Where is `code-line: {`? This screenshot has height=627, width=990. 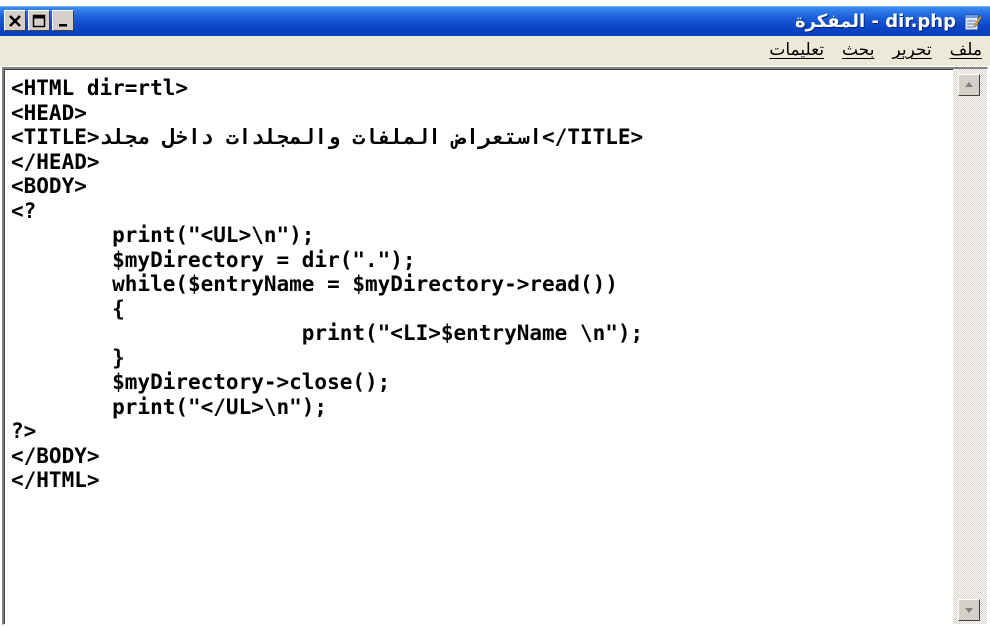
code-line: { is located at coordinates (68, 308).